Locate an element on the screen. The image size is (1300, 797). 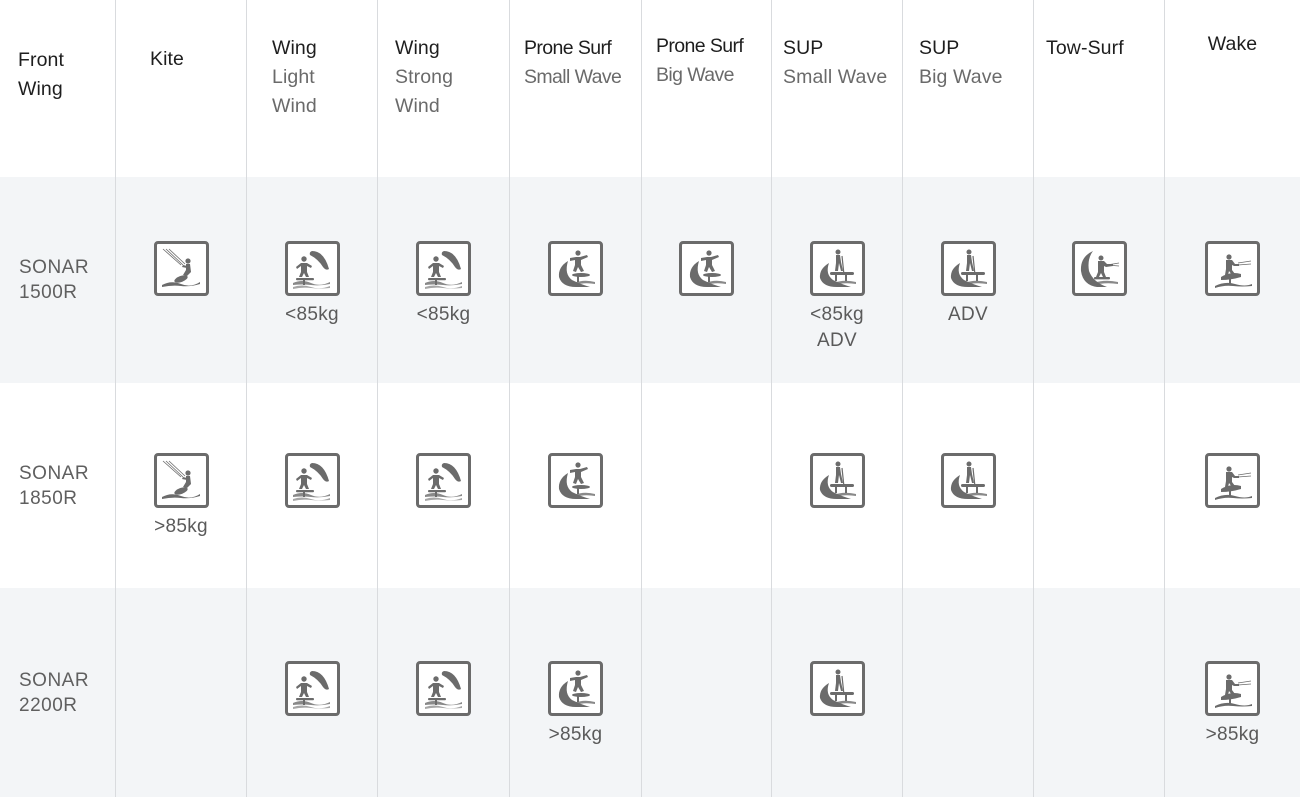
header-tow-surf: Tow-Surf is located at coordinates (1098, 88).